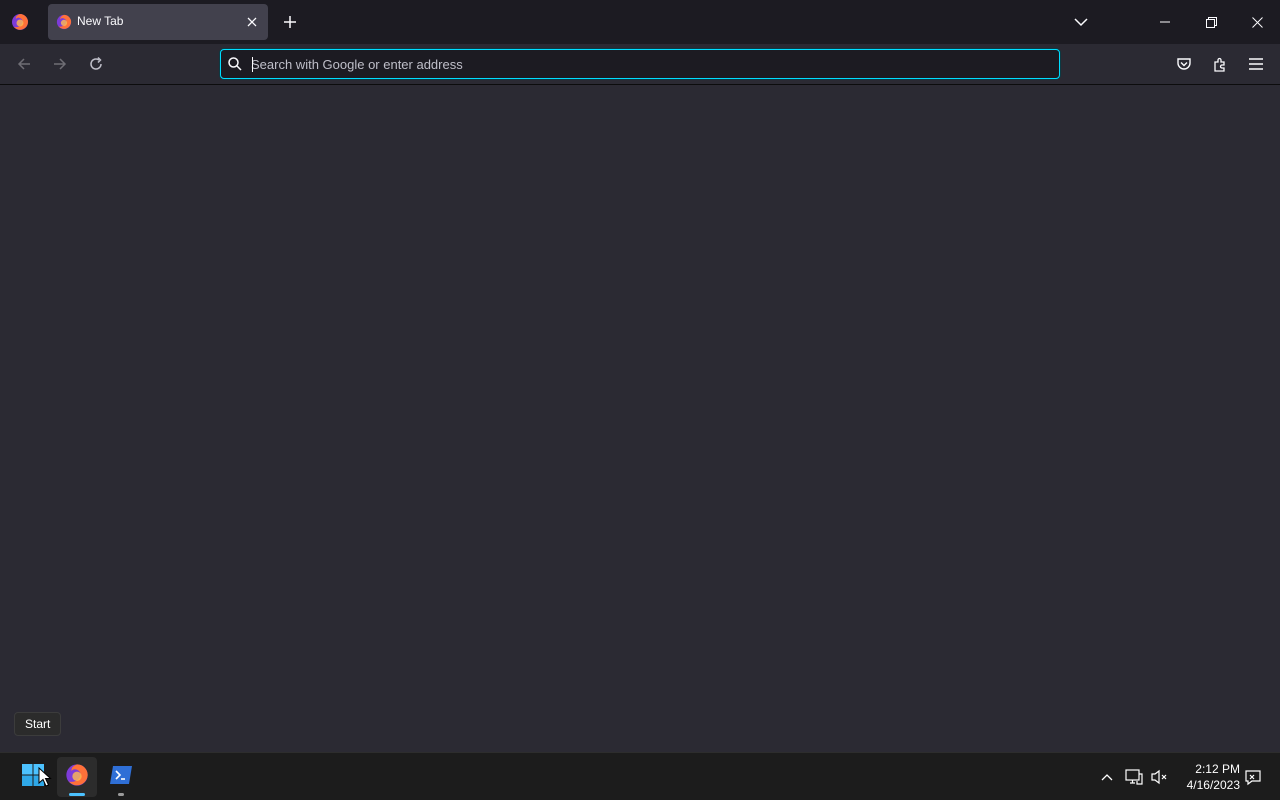 The image size is (1280, 800). What do you see at coordinates (1165, 22) in the screenshot?
I see `minimize-button` at bounding box center [1165, 22].